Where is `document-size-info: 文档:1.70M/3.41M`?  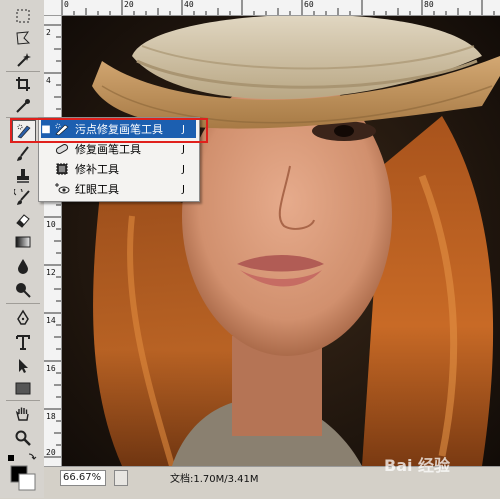 document-size-info: 文档:1.70M/3.41M is located at coordinates (214, 479).